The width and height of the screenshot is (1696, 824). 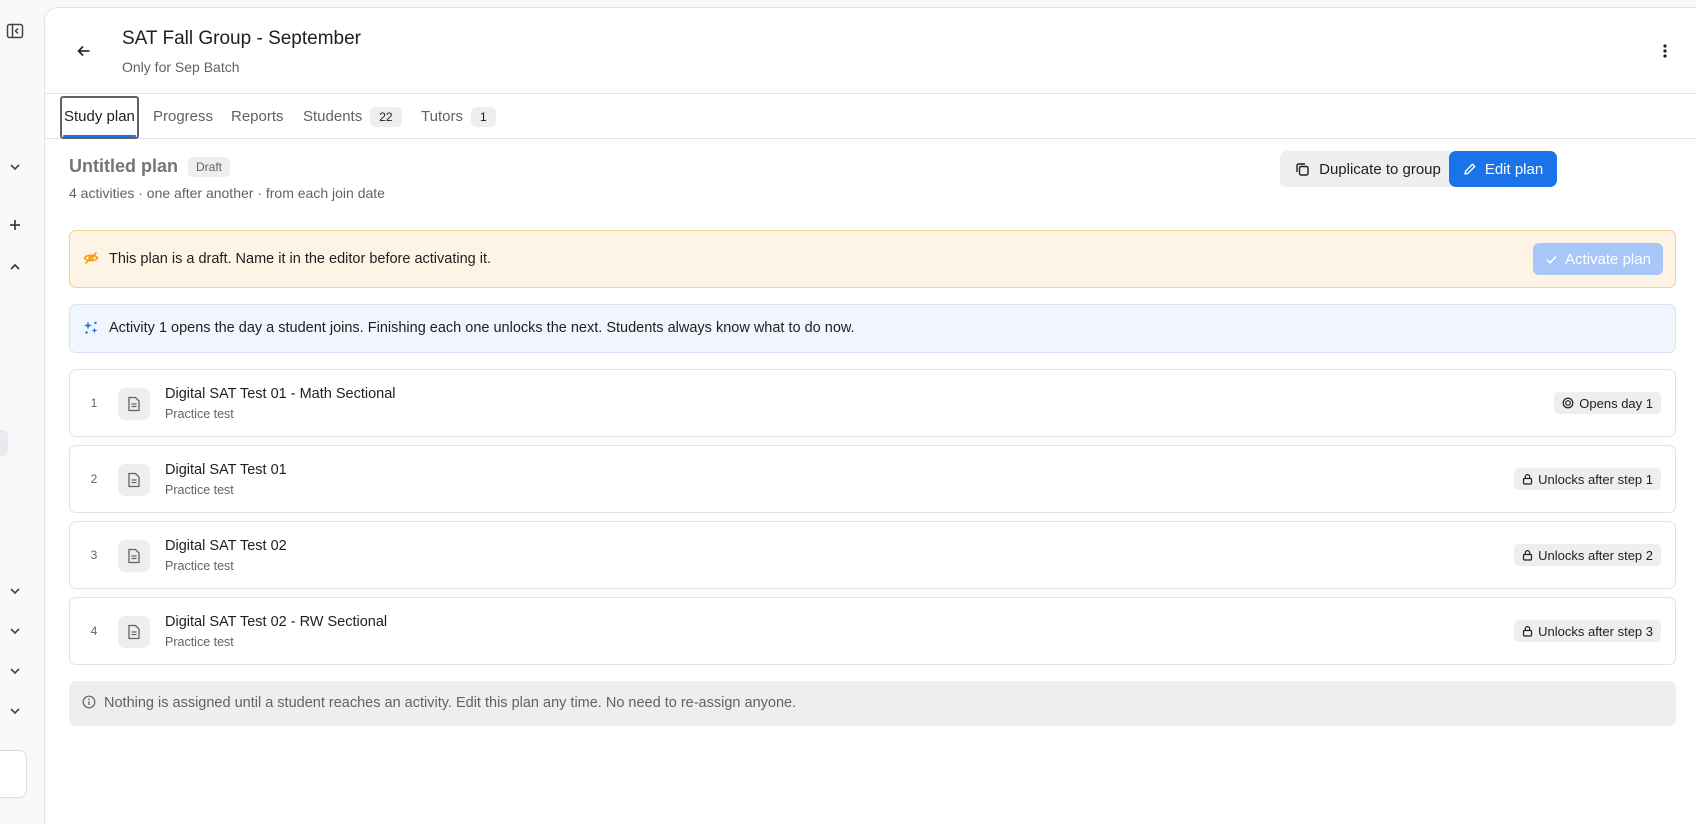 What do you see at coordinates (333, 116) in the screenshot?
I see `tab-label: Students` at bounding box center [333, 116].